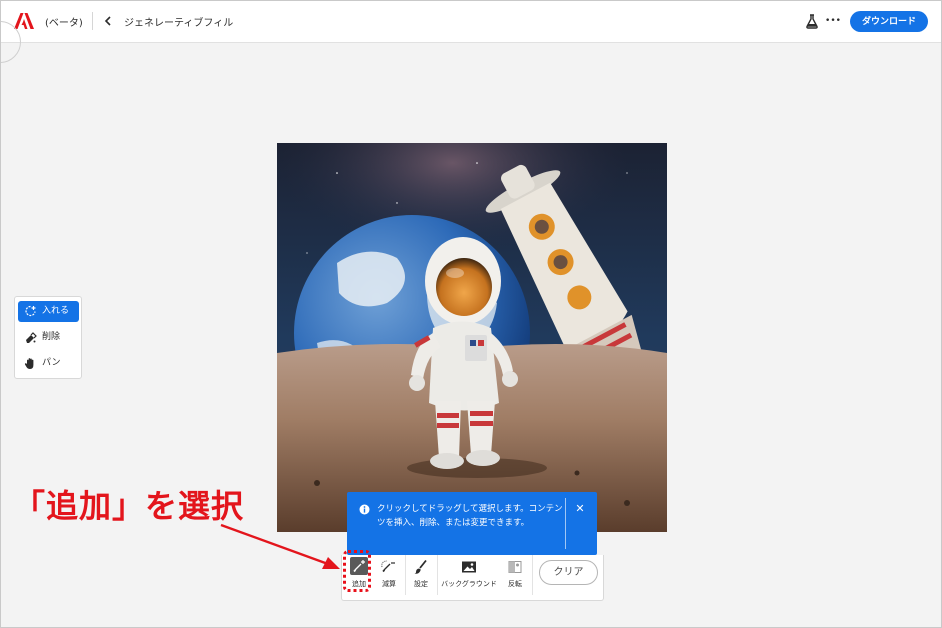 This screenshot has height=628, width=942. What do you see at coordinates (31, 337) in the screenshot?
I see `eraser-icon` at bounding box center [31, 337].